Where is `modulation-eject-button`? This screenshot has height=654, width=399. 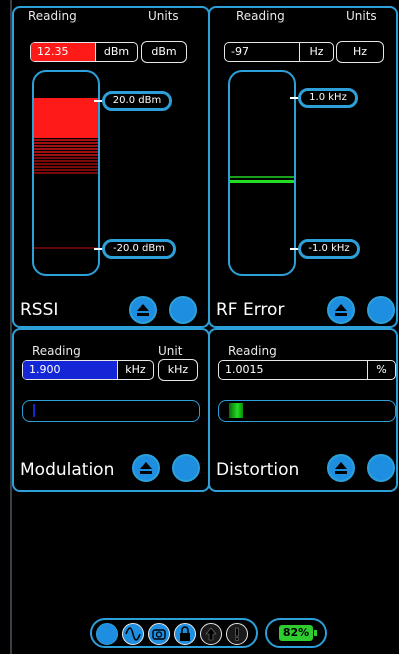 modulation-eject-button is located at coordinates (146, 468).